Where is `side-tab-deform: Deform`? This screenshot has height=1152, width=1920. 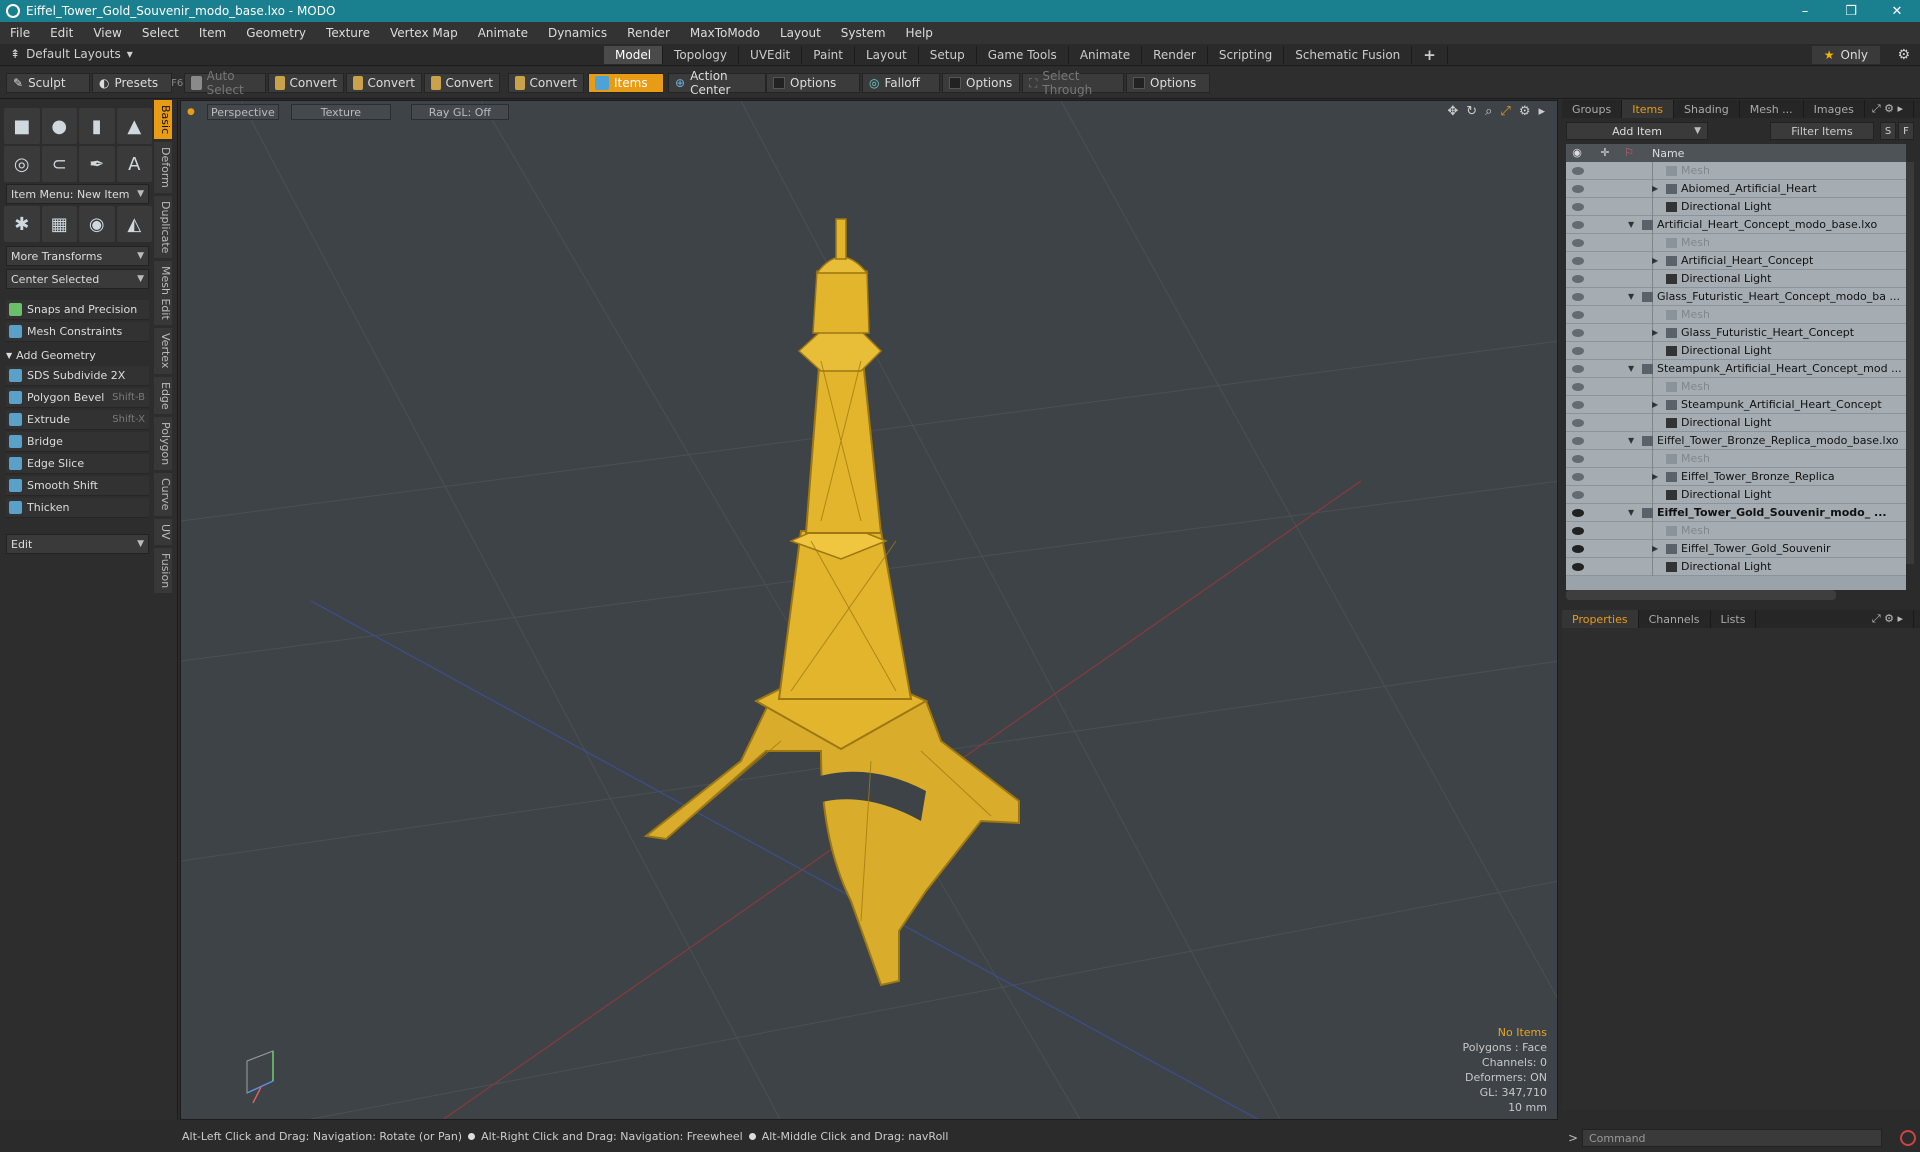
side-tab-deform: Deform is located at coordinates (163, 168).